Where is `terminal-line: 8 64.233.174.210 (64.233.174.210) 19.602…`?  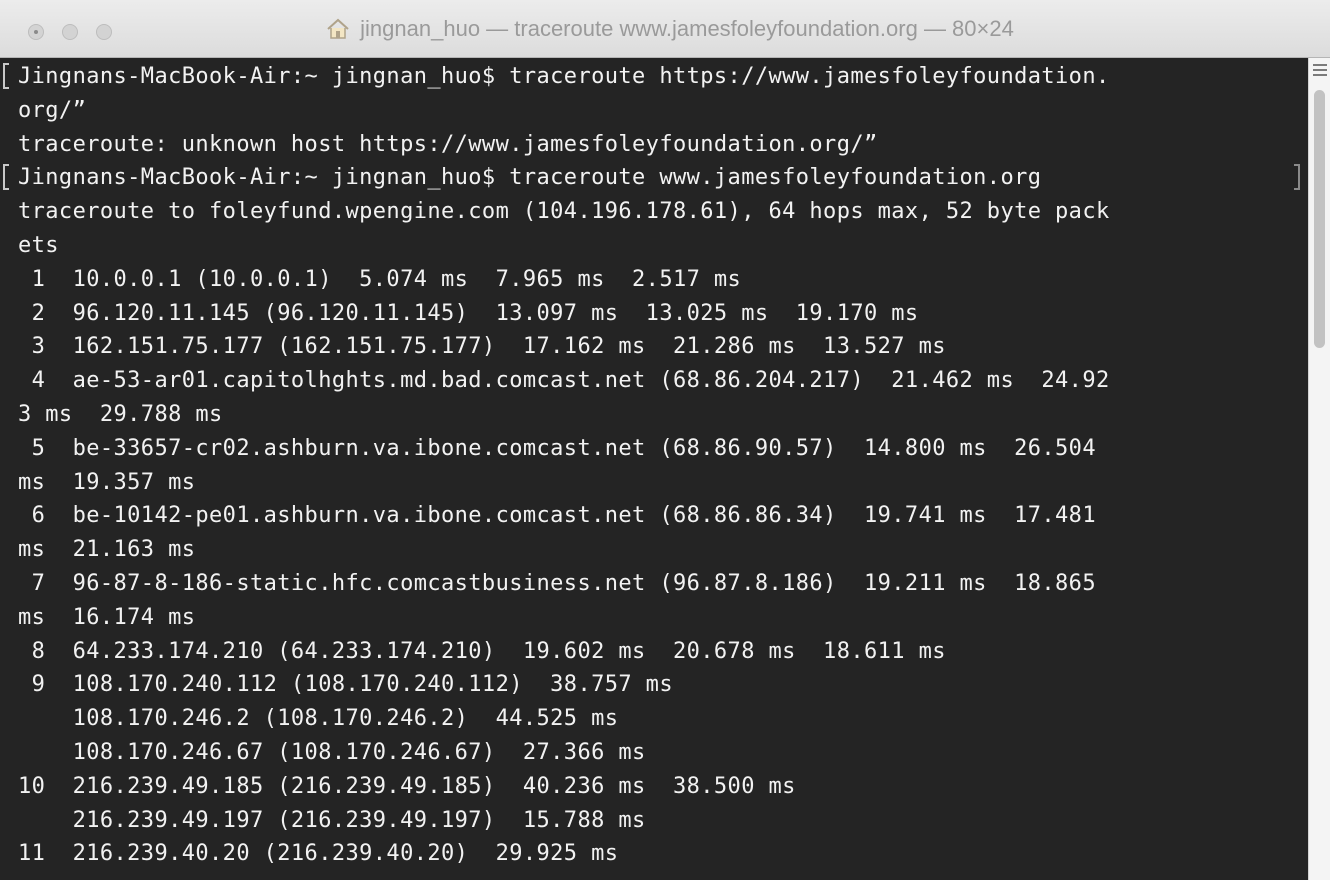
terminal-line: 8 64.233.174.210 (64.233.174.210) 19.602… is located at coordinates (482, 651).